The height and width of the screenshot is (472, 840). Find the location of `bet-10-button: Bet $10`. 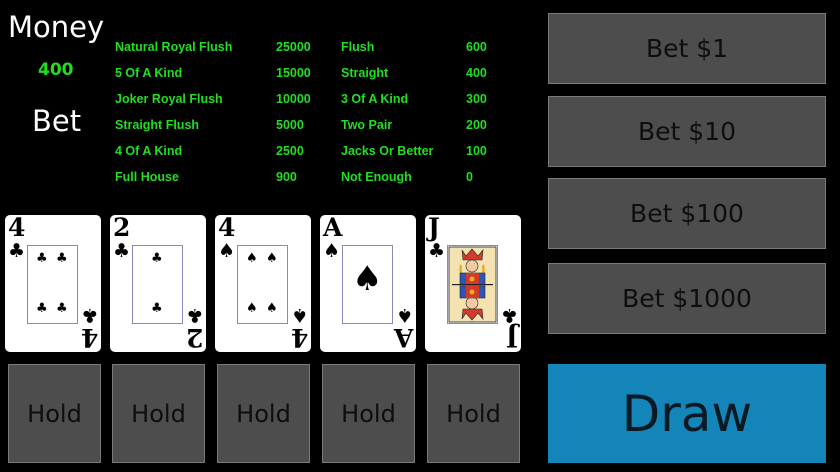

bet-10-button: Bet $10 is located at coordinates (687, 131).